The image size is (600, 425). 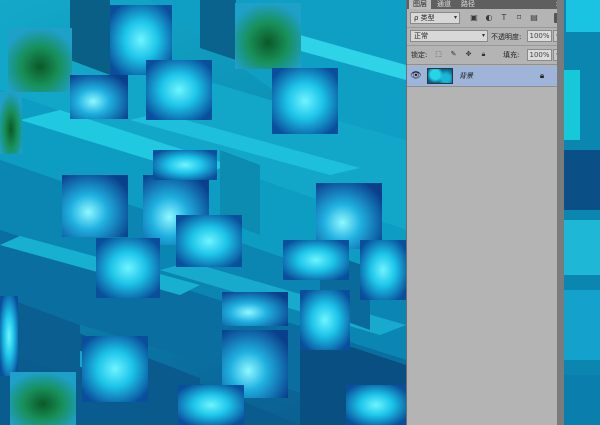 I want to click on adjustment-filter-icon: ◐, so click(x=489, y=18).